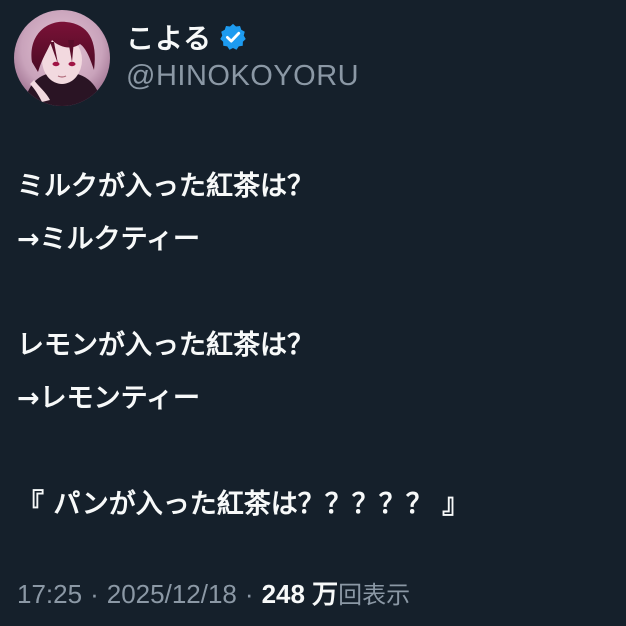 The image size is (626, 626). Describe the element at coordinates (242, 76) in the screenshot. I see `handle: @HINOKOYORU` at that location.